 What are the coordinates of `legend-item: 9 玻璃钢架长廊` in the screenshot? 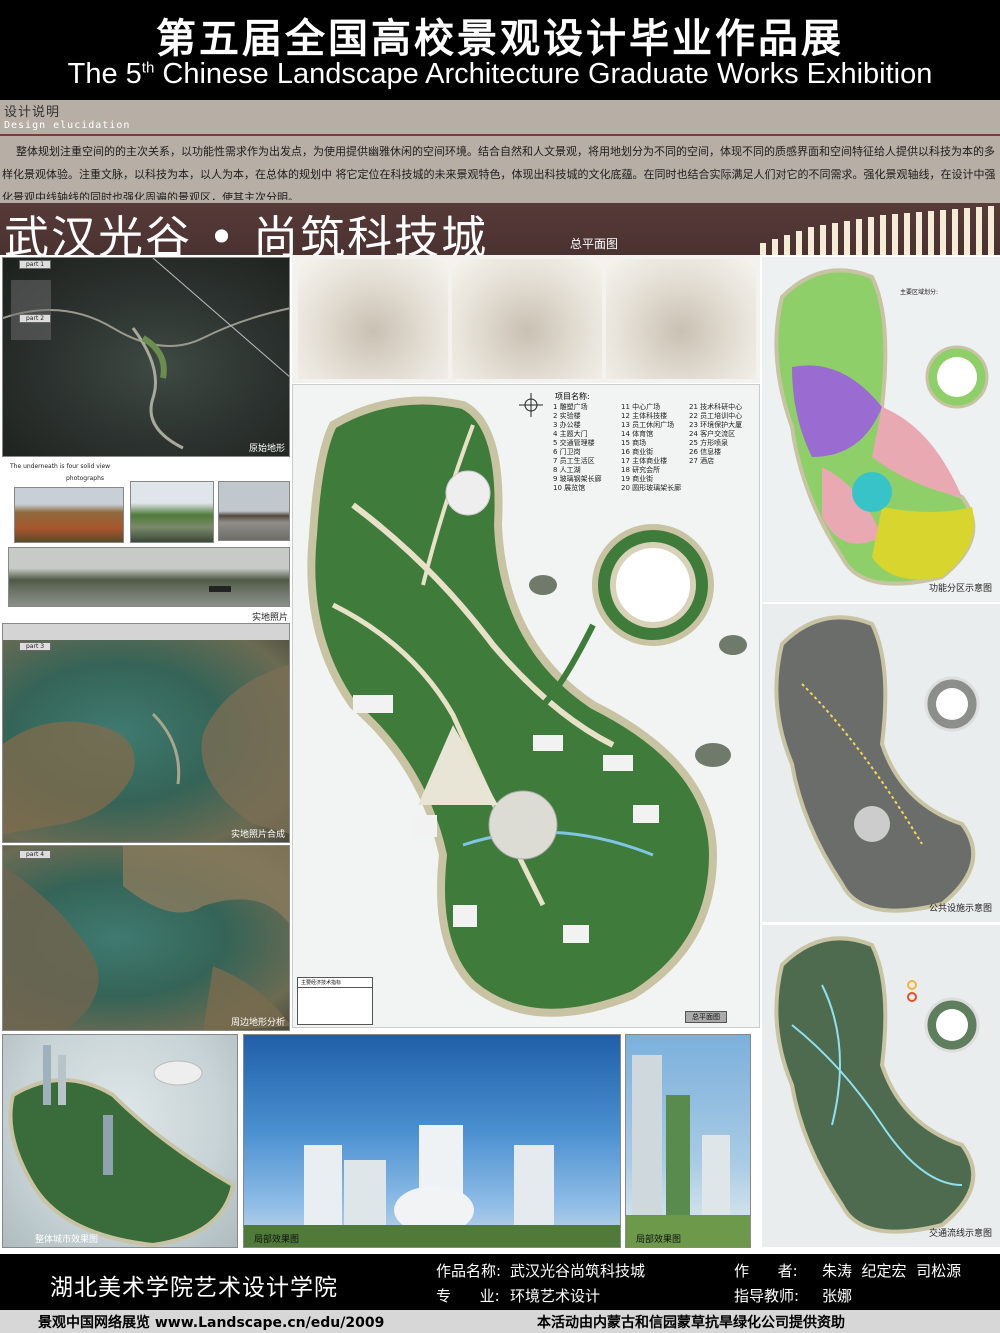 It's located at (577, 479).